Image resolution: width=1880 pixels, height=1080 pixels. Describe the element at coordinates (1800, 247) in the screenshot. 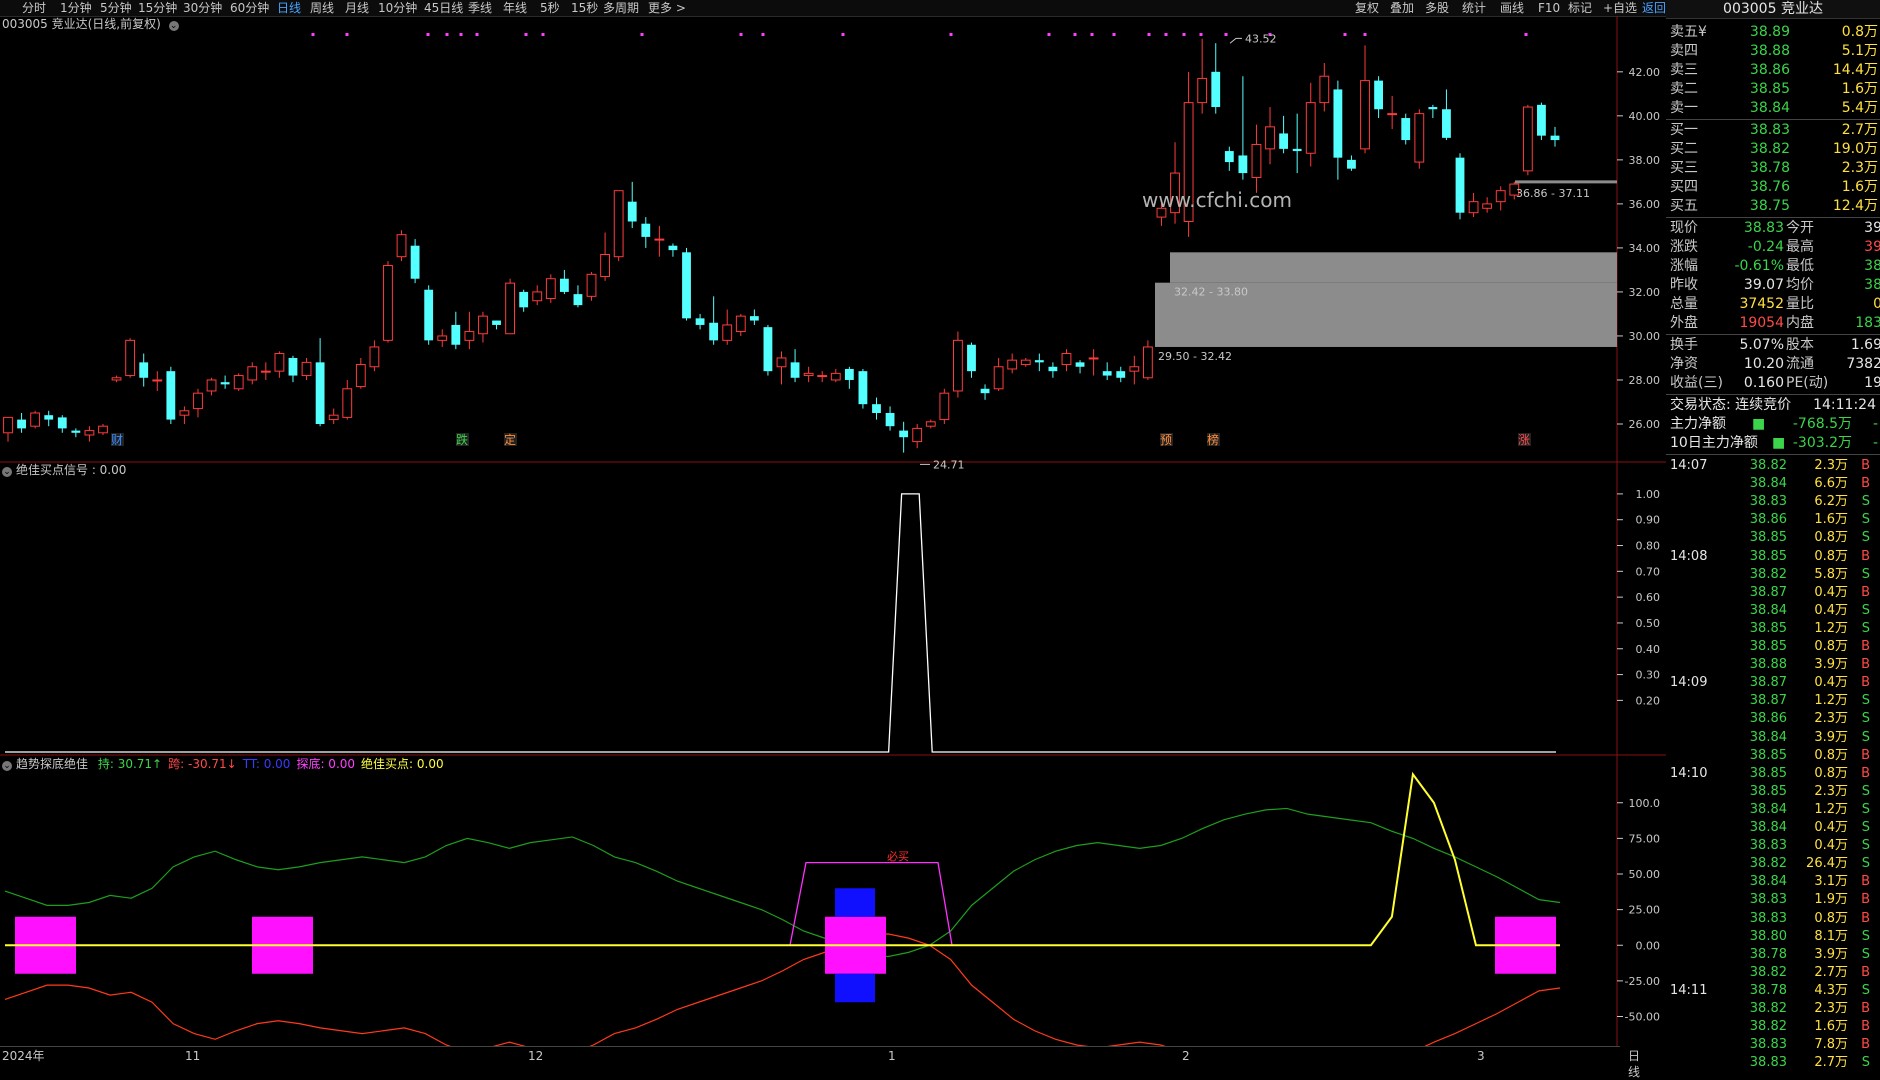

I see `stat-label: 最高` at that location.